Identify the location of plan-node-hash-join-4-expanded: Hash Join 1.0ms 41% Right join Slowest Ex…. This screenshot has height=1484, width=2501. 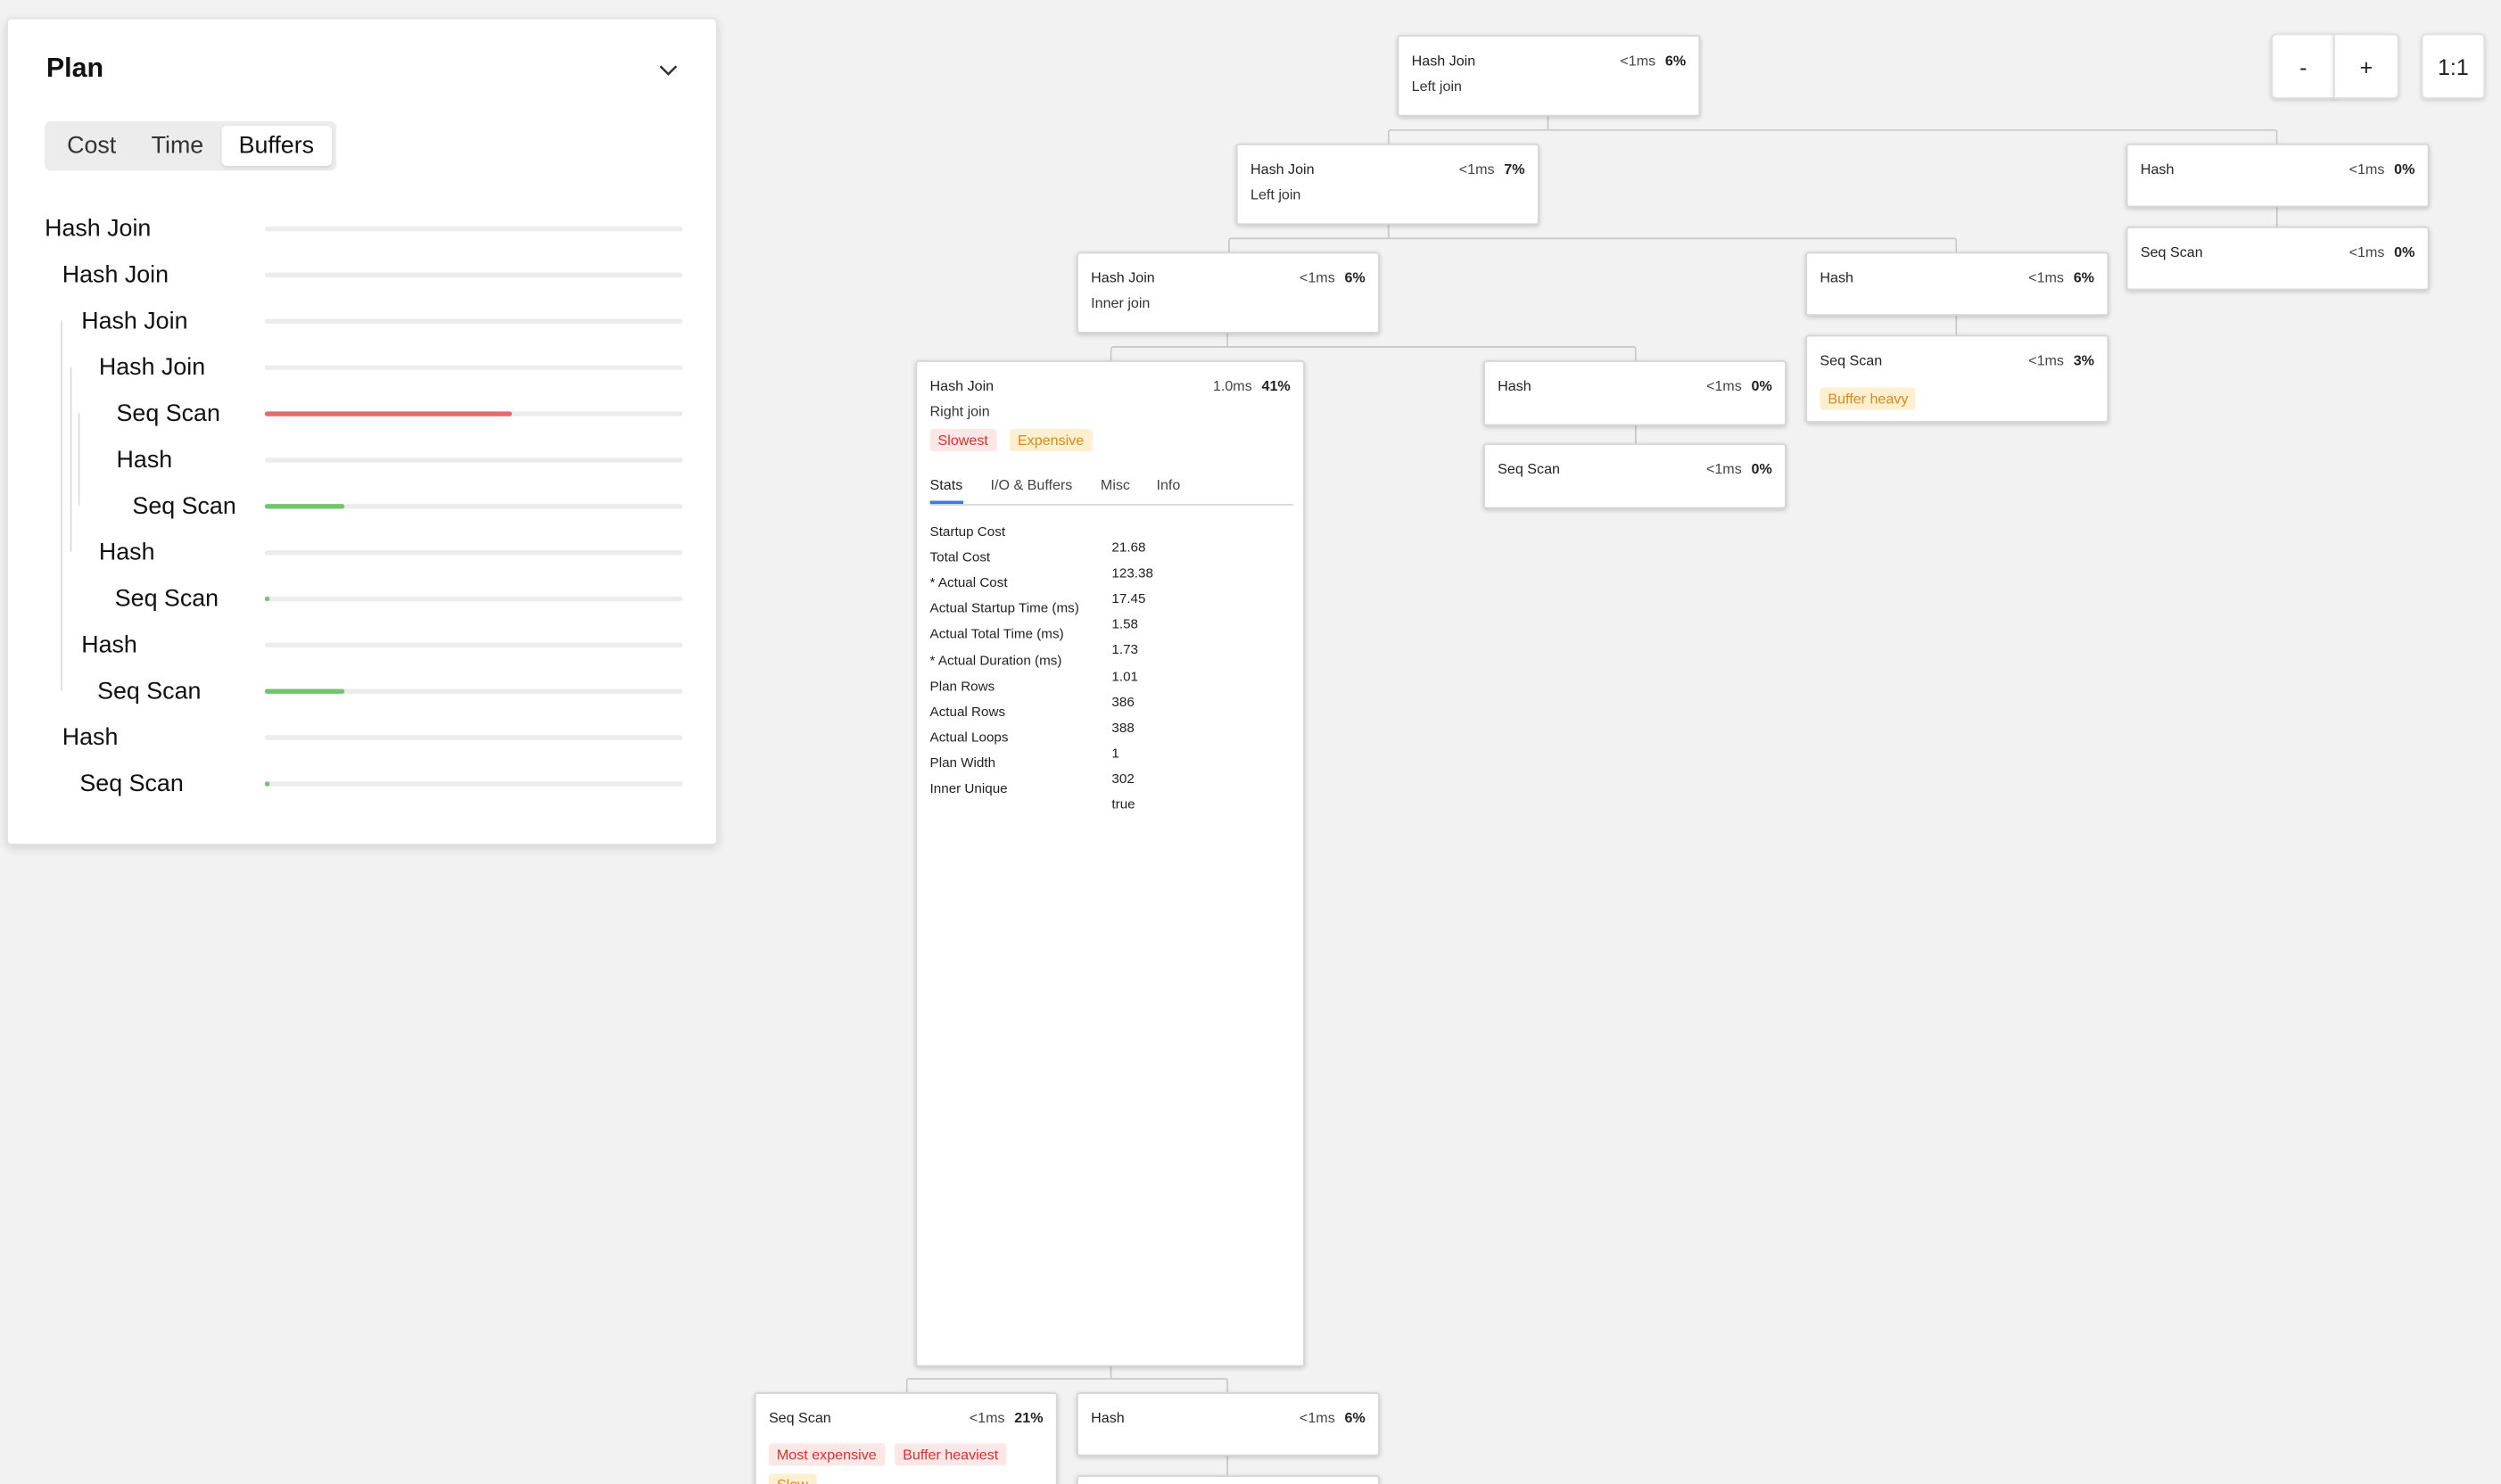
(1110, 863).